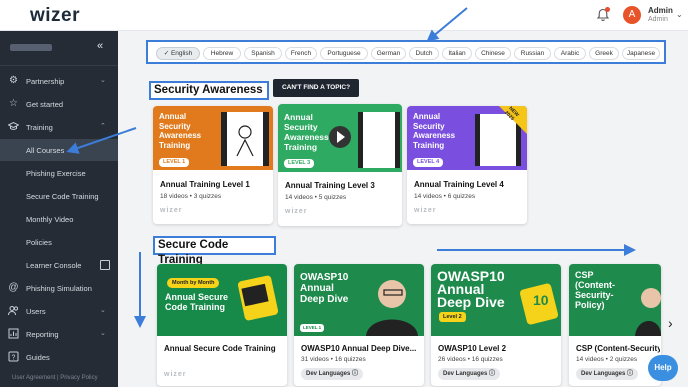 The height and width of the screenshot is (387, 688). I want to click on language-label: Chinese, so click(493, 53).